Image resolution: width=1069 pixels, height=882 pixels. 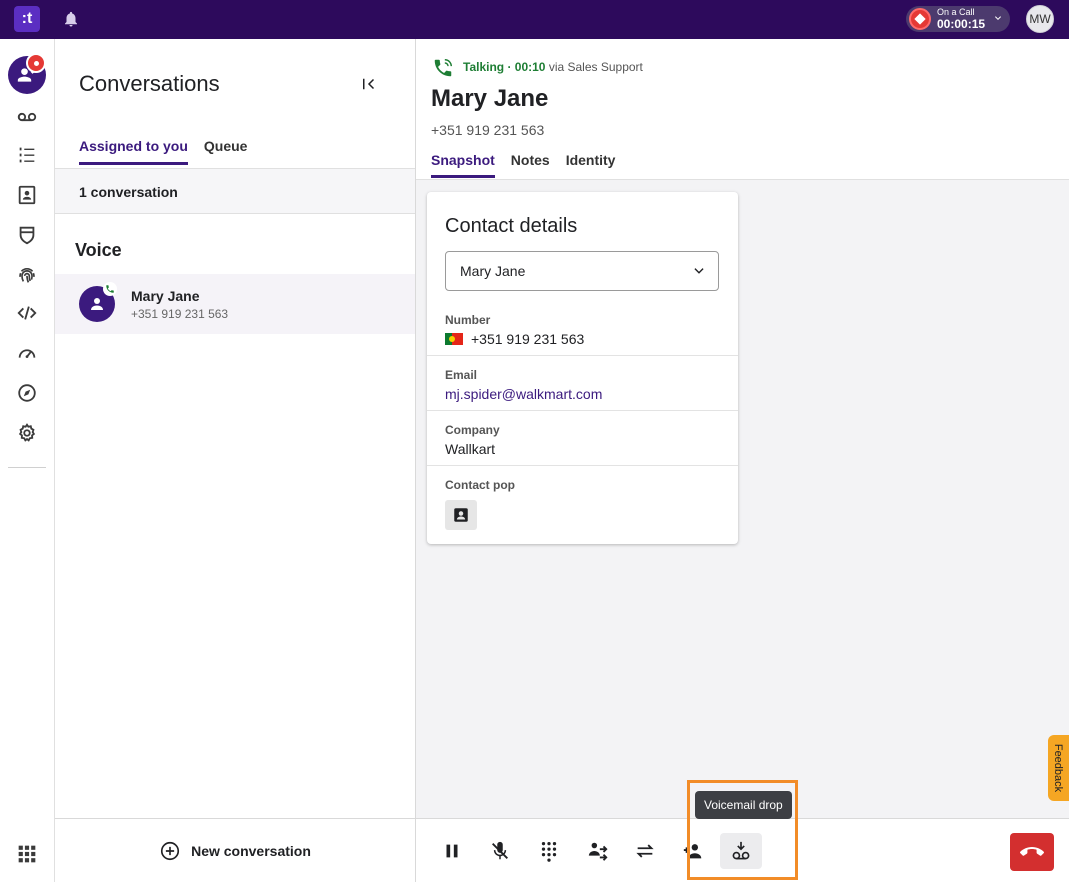 I want to click on sidebar-item-voicemail, so click(x=27, y=117).